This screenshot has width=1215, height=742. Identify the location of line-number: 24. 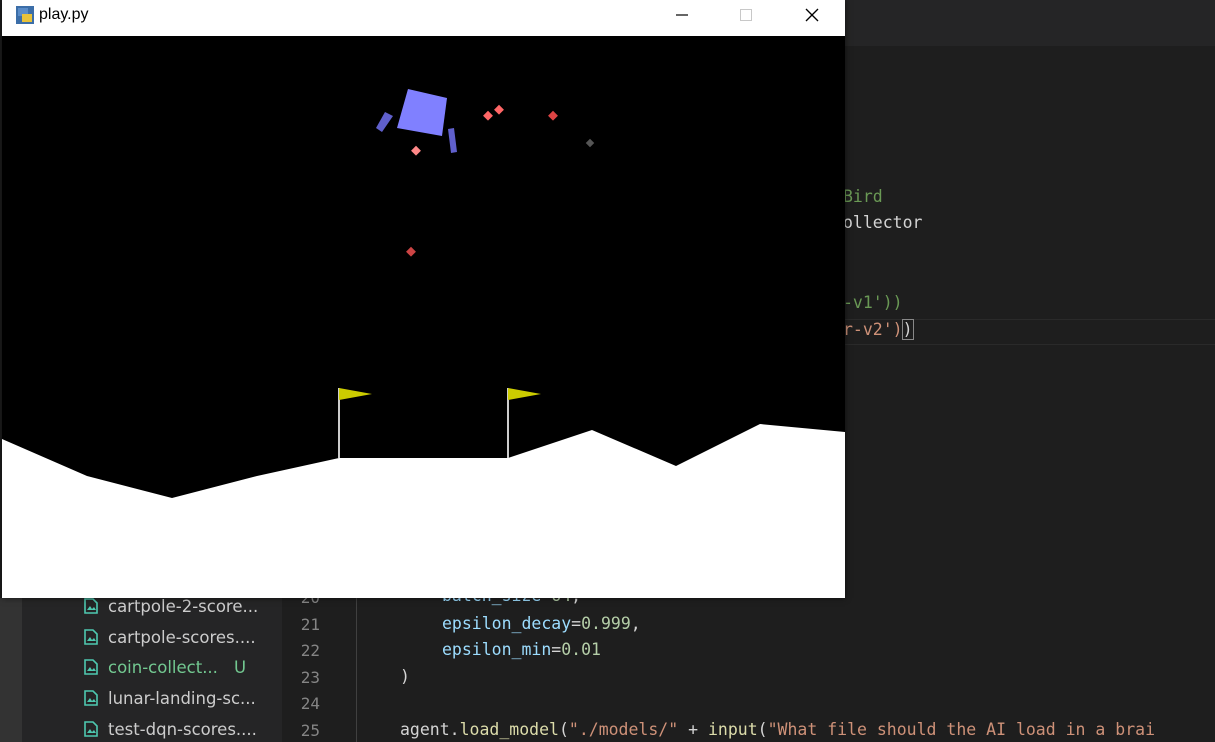
(310, 703).